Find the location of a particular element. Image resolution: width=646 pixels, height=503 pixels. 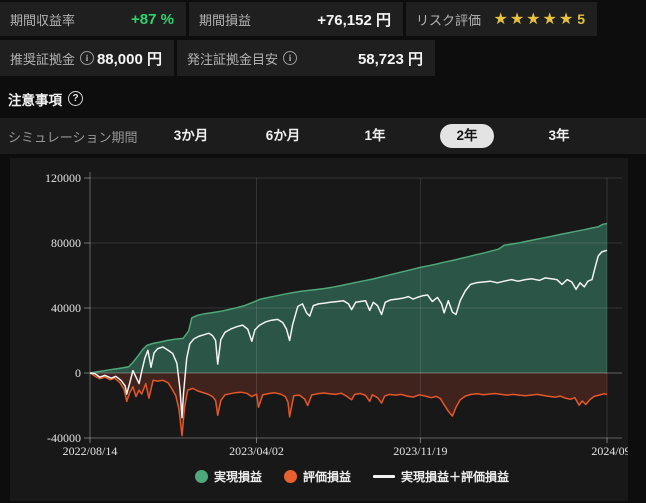

tab-3years: 3年 is located at coordinates (559, 136).